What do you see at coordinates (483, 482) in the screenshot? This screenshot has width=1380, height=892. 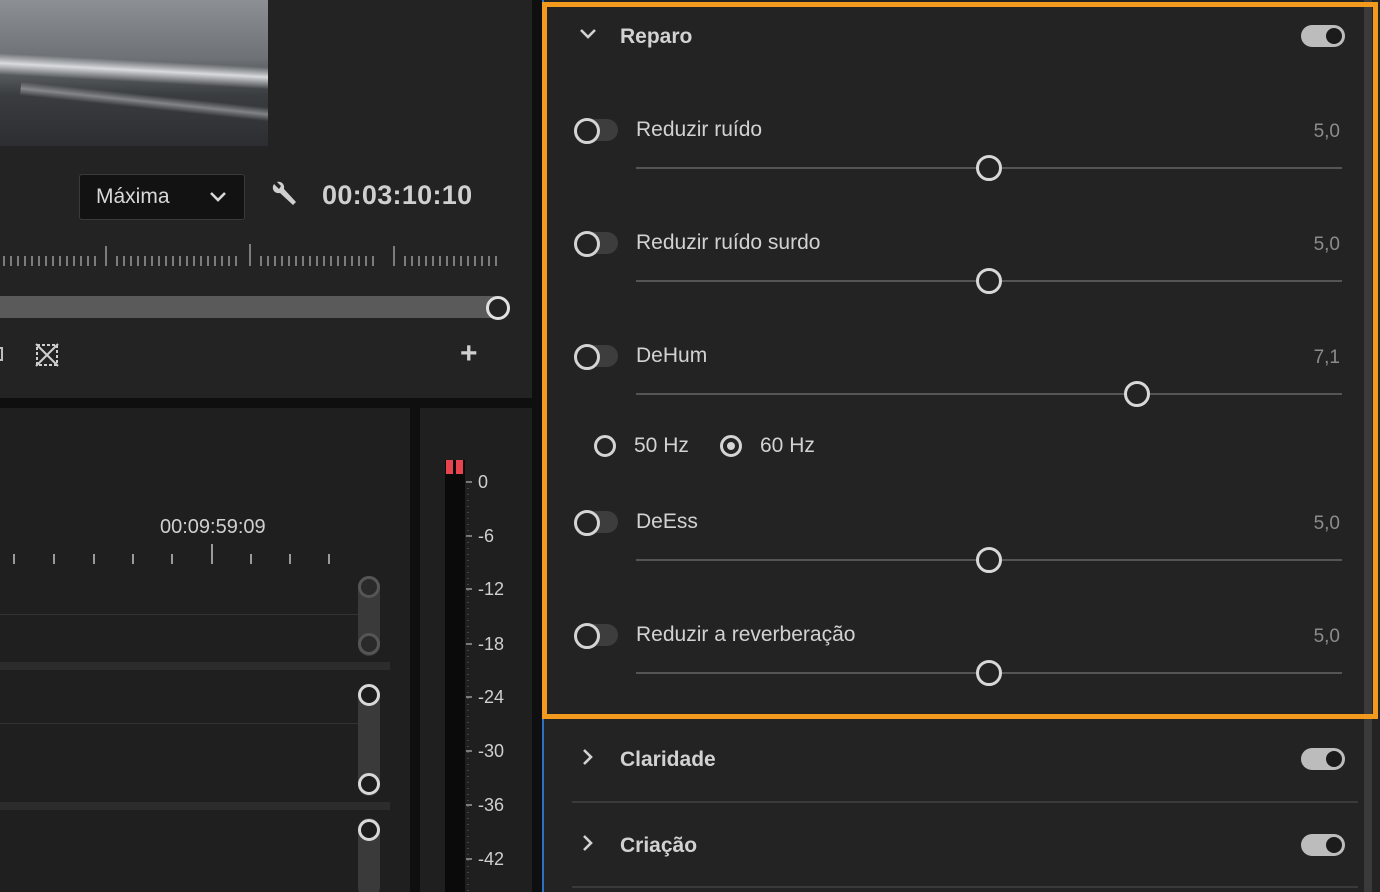 I see `meter-label: 0` at bounding box center [483, 482].